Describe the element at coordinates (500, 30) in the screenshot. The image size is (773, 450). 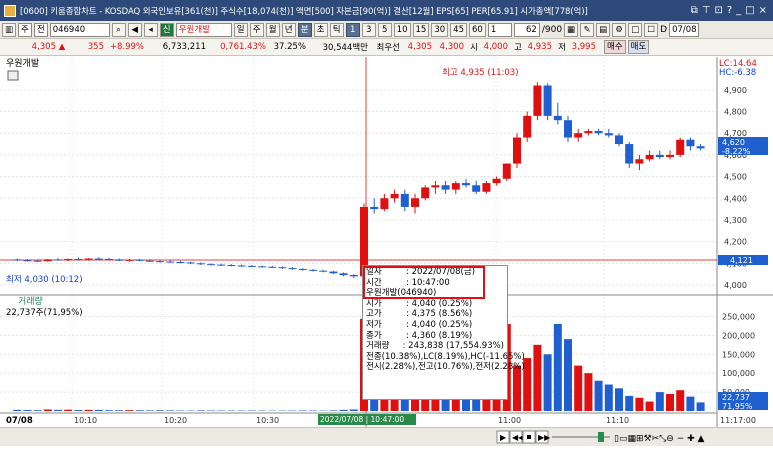
I see `unit-select: 1` at that location.